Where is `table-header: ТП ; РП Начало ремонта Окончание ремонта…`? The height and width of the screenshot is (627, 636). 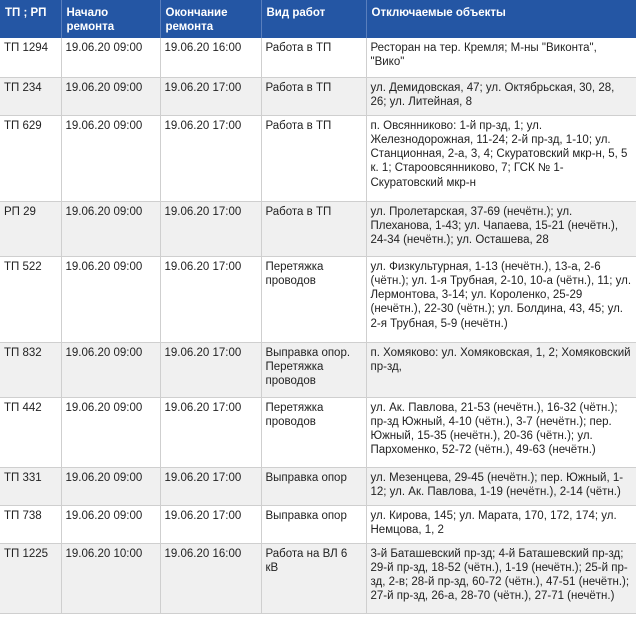
table-header: ТП ; РП Начало ремонта Окончание ремонта… is located at coordinates (318, 19).